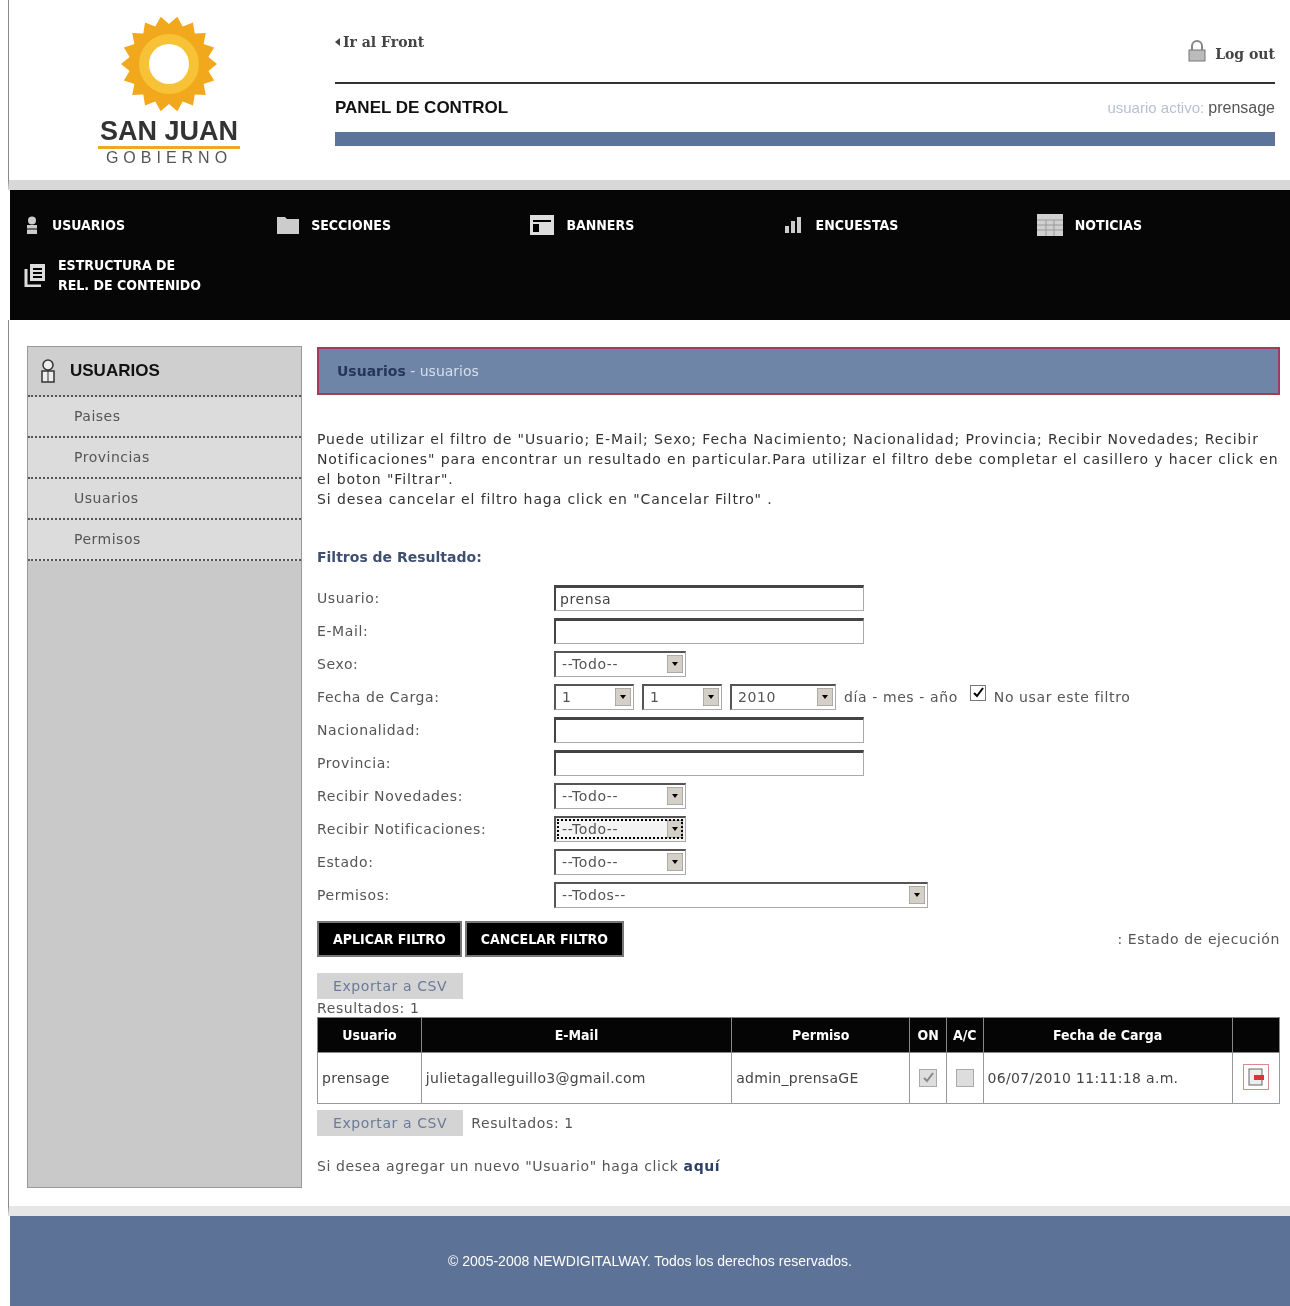 The image size is (1290, 1306). Describe the element at coordinates (164, 499) in the screenshot. I see `sidebar-item: Usuarios` at that location.